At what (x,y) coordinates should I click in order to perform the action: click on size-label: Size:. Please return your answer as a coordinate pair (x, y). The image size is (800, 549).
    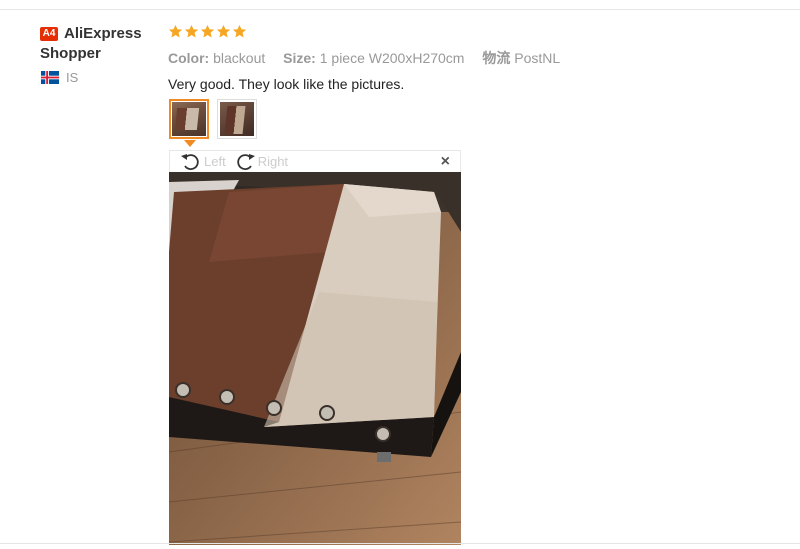
    Looking at the image, I should click on (299, 58).